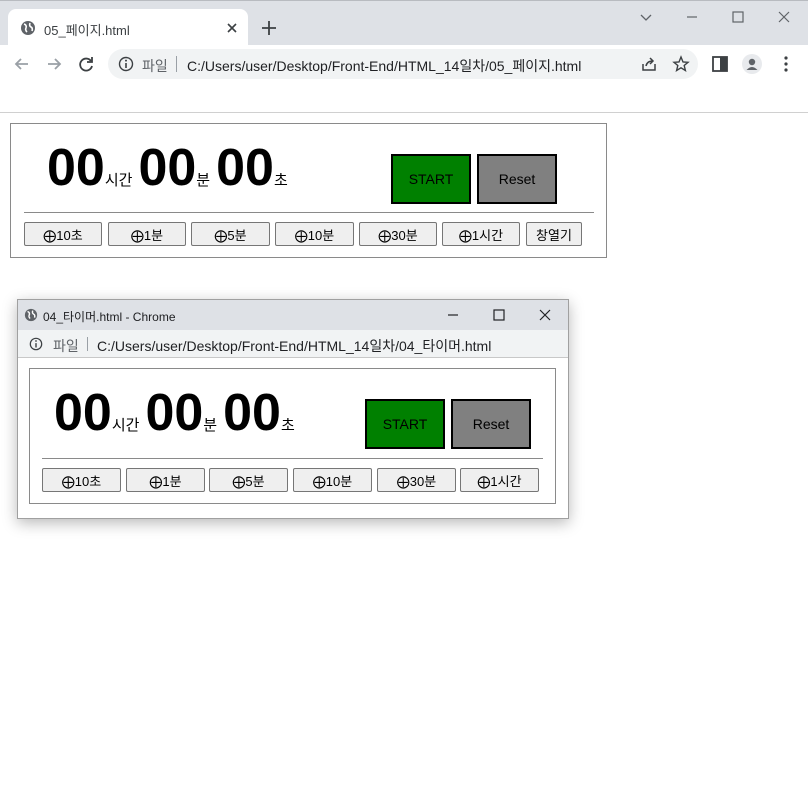 Image resolution: width=808 pixels, height=799 pixels. I want to click on side-panel-icon, so click(720, 64).